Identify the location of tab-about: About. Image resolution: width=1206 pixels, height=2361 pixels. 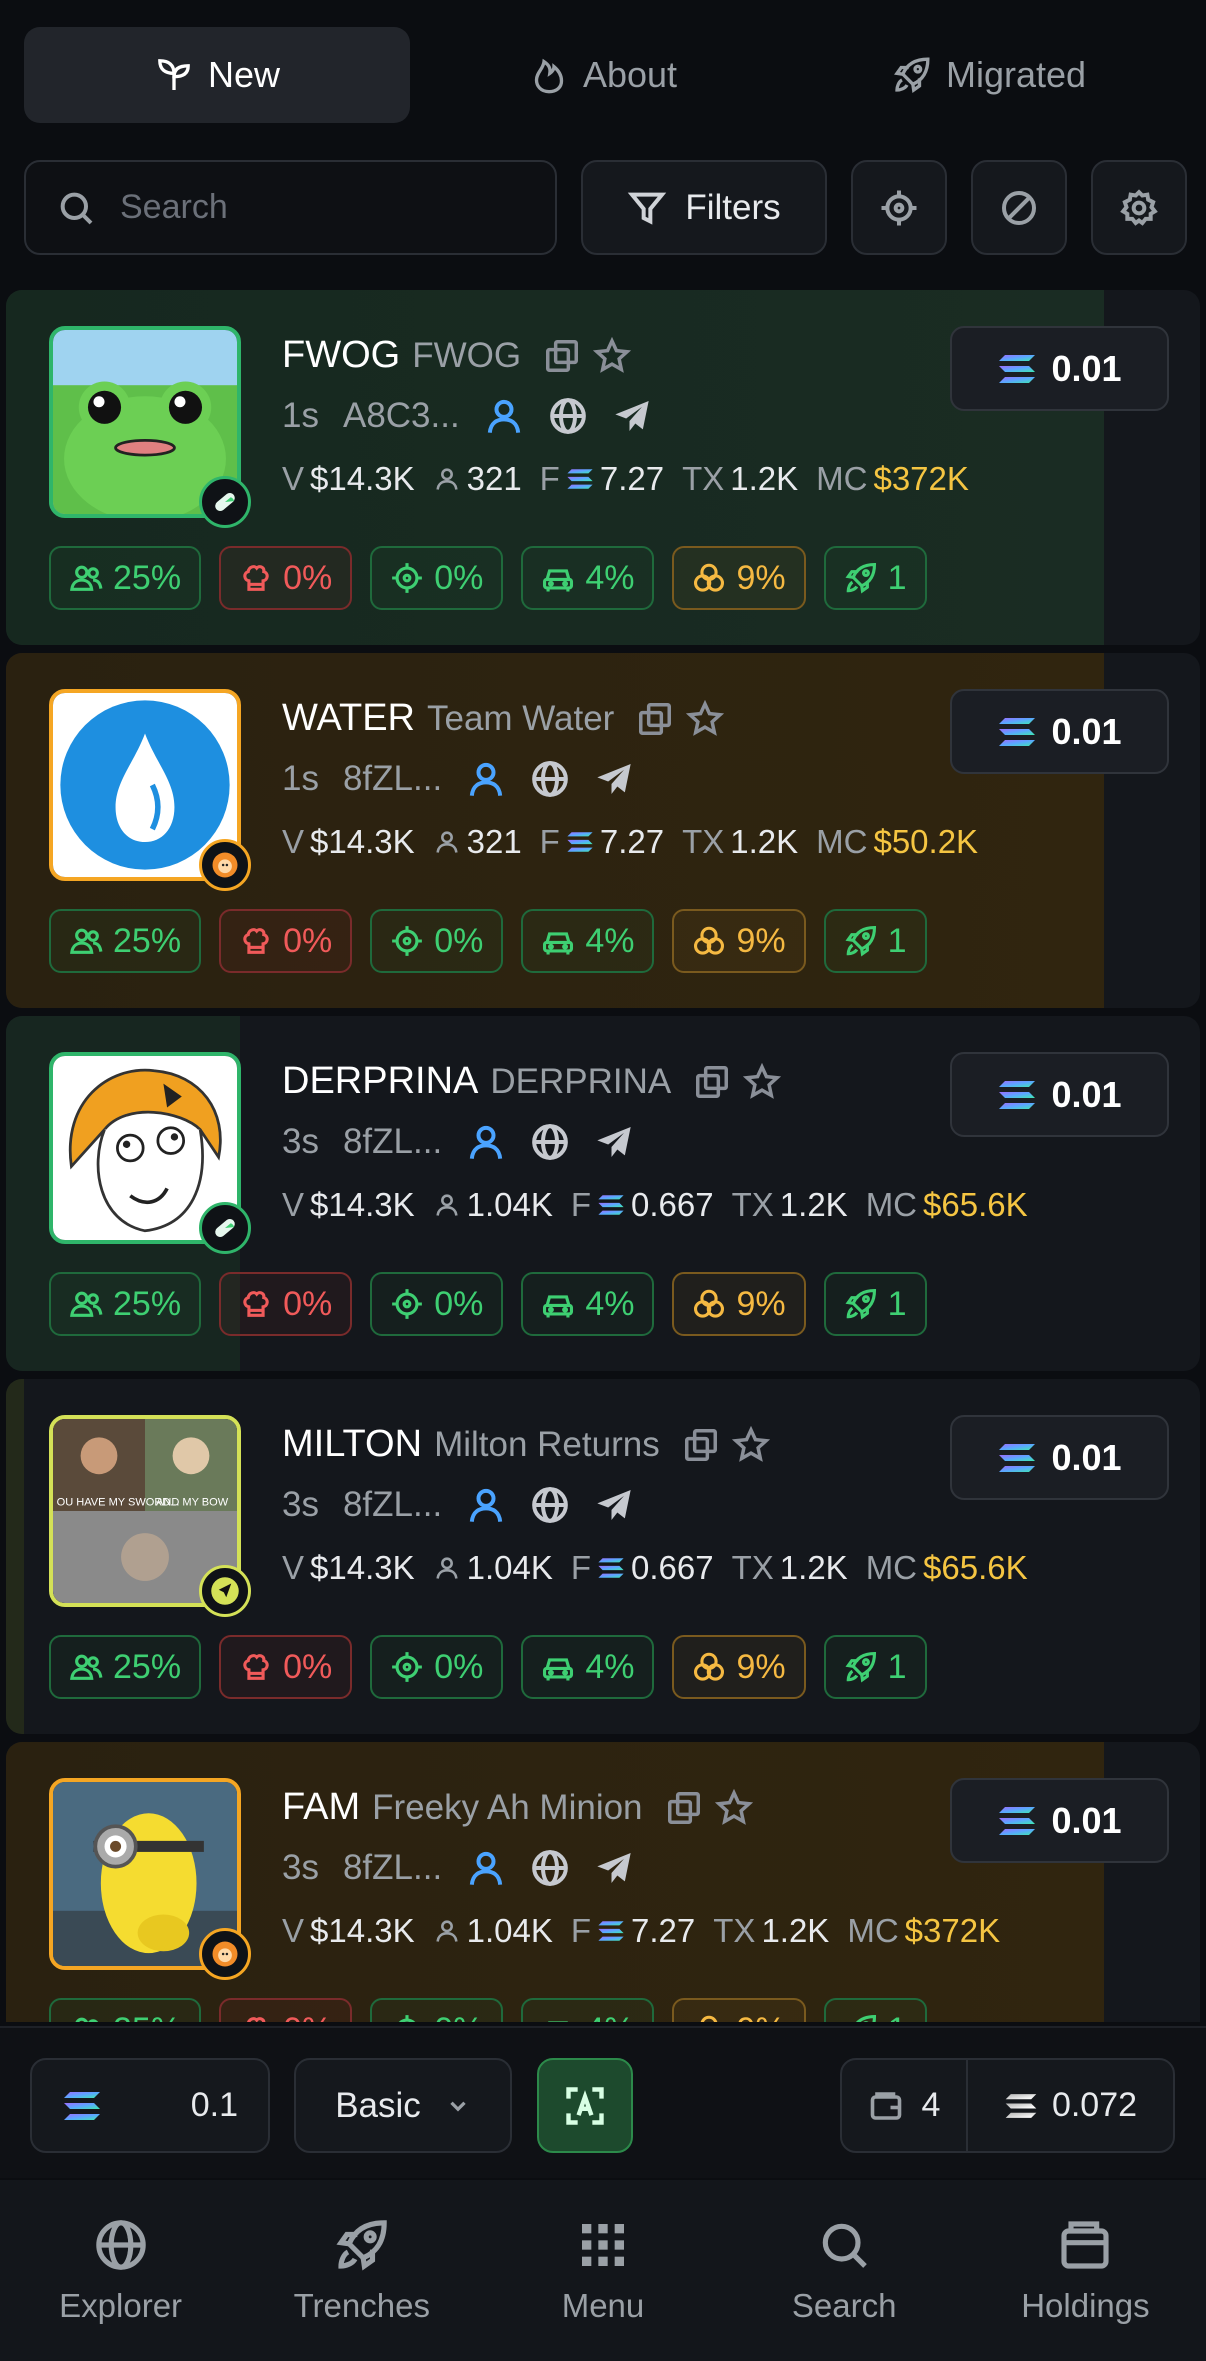
(603, 75).